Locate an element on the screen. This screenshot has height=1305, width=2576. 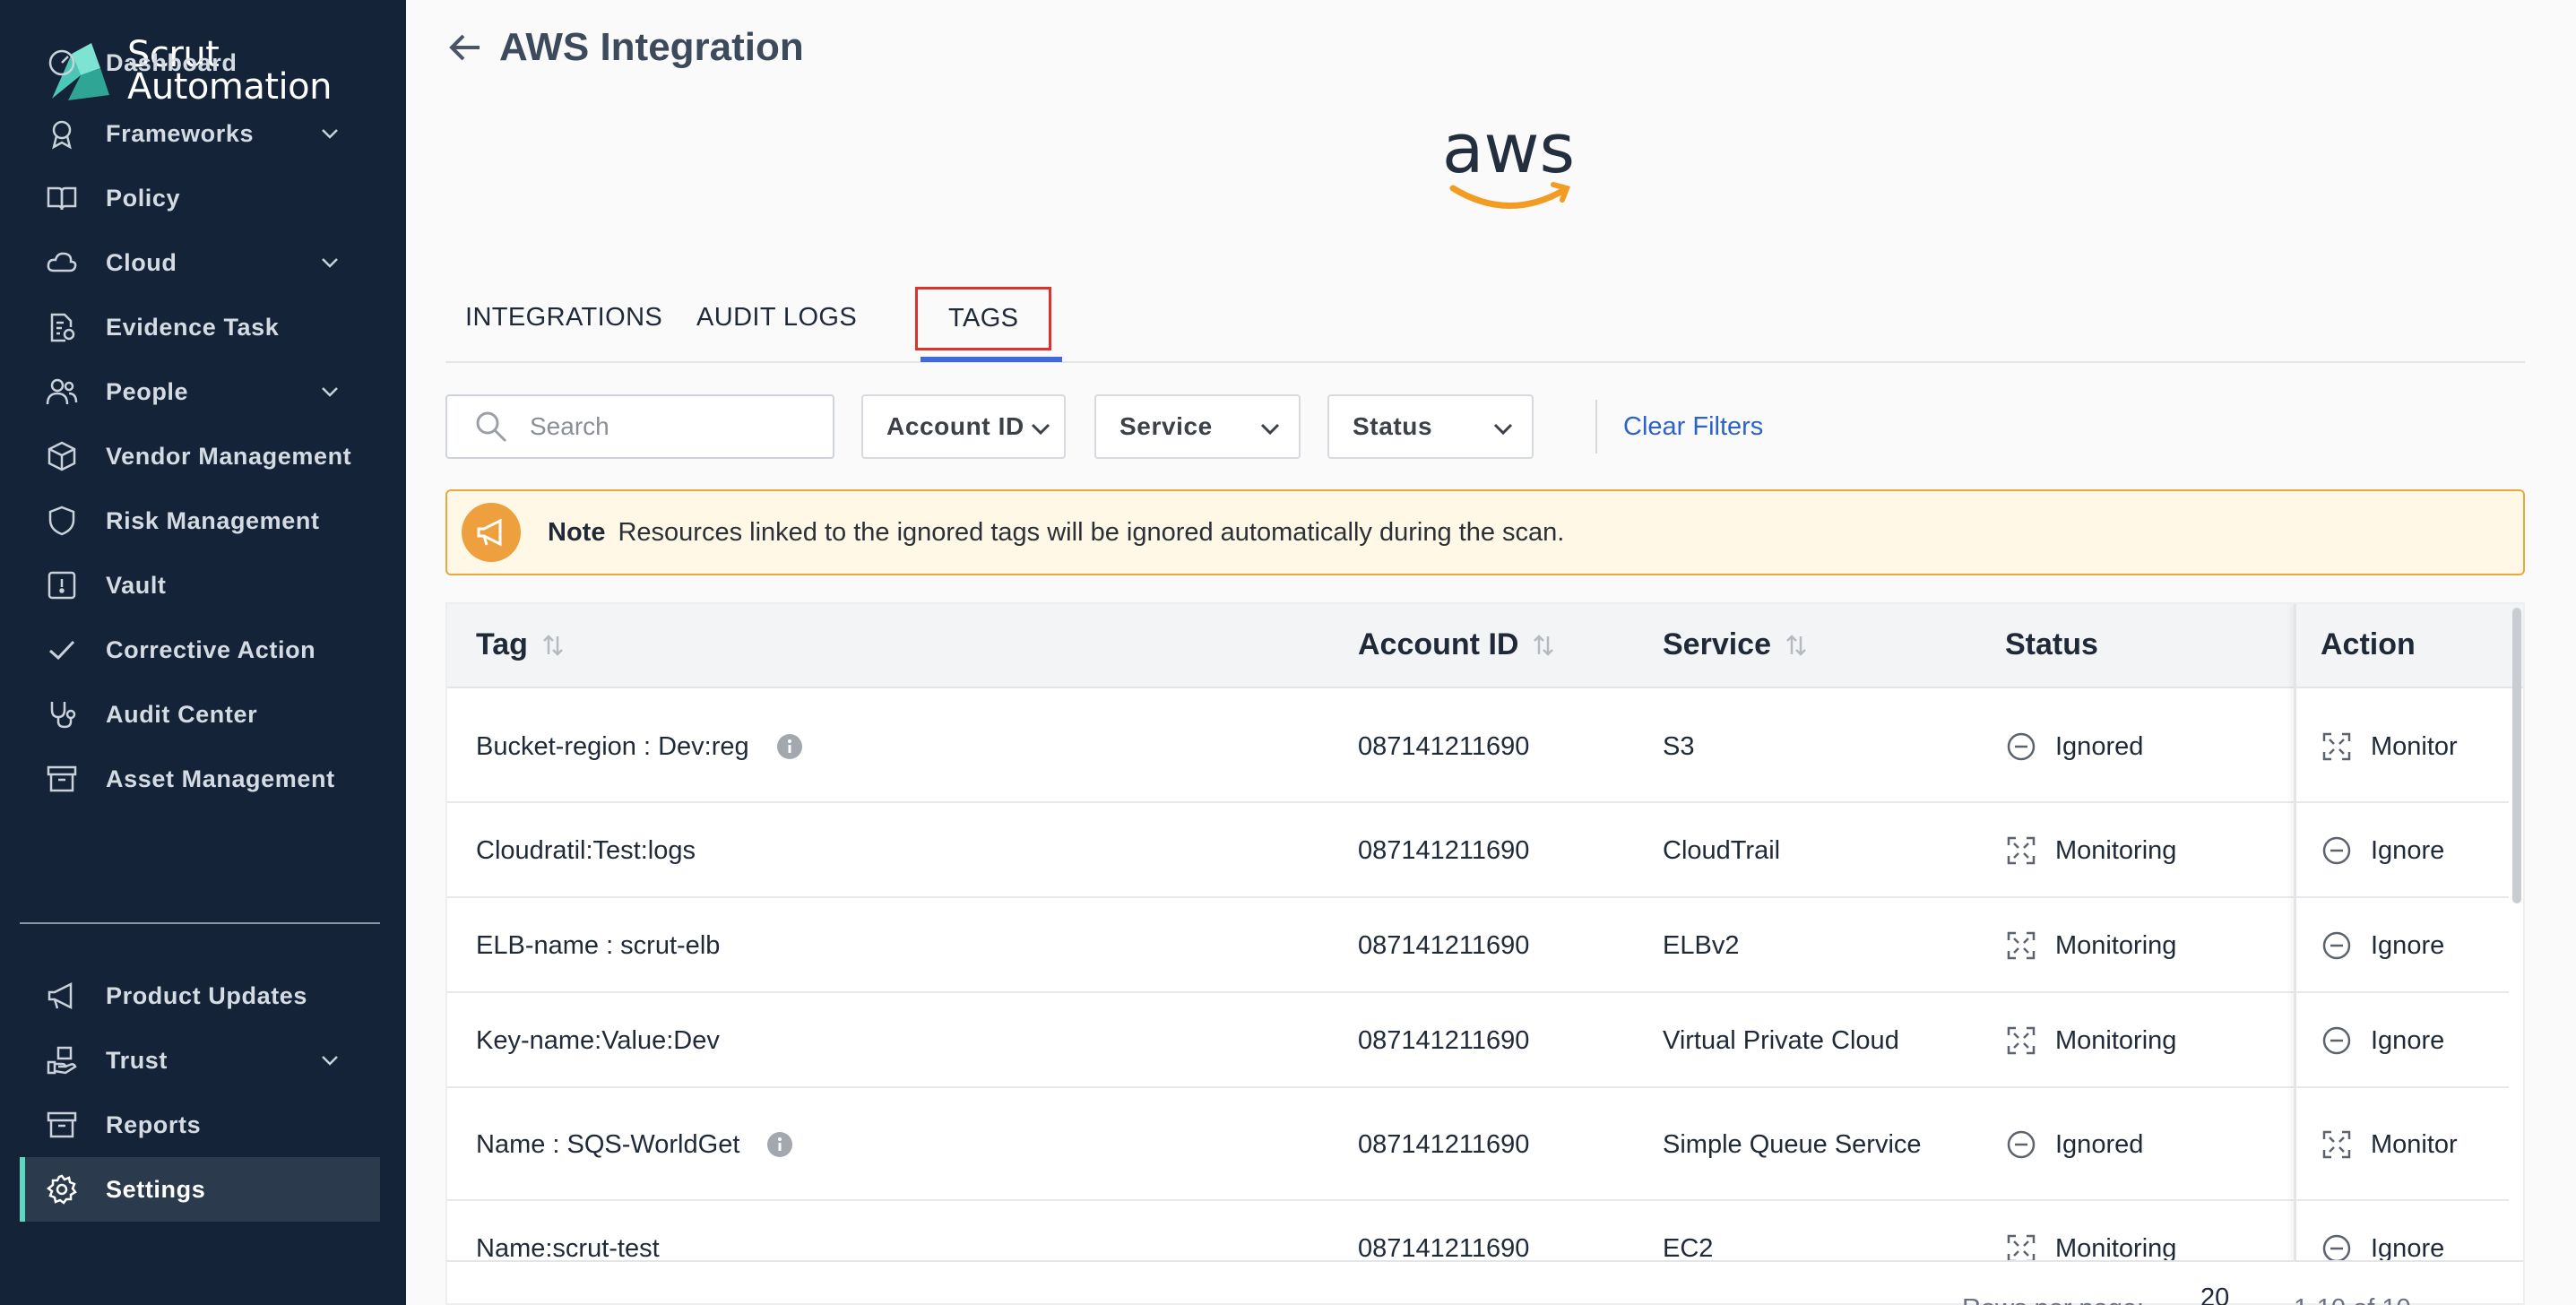
check-icon is located at coordinates (62, 650).